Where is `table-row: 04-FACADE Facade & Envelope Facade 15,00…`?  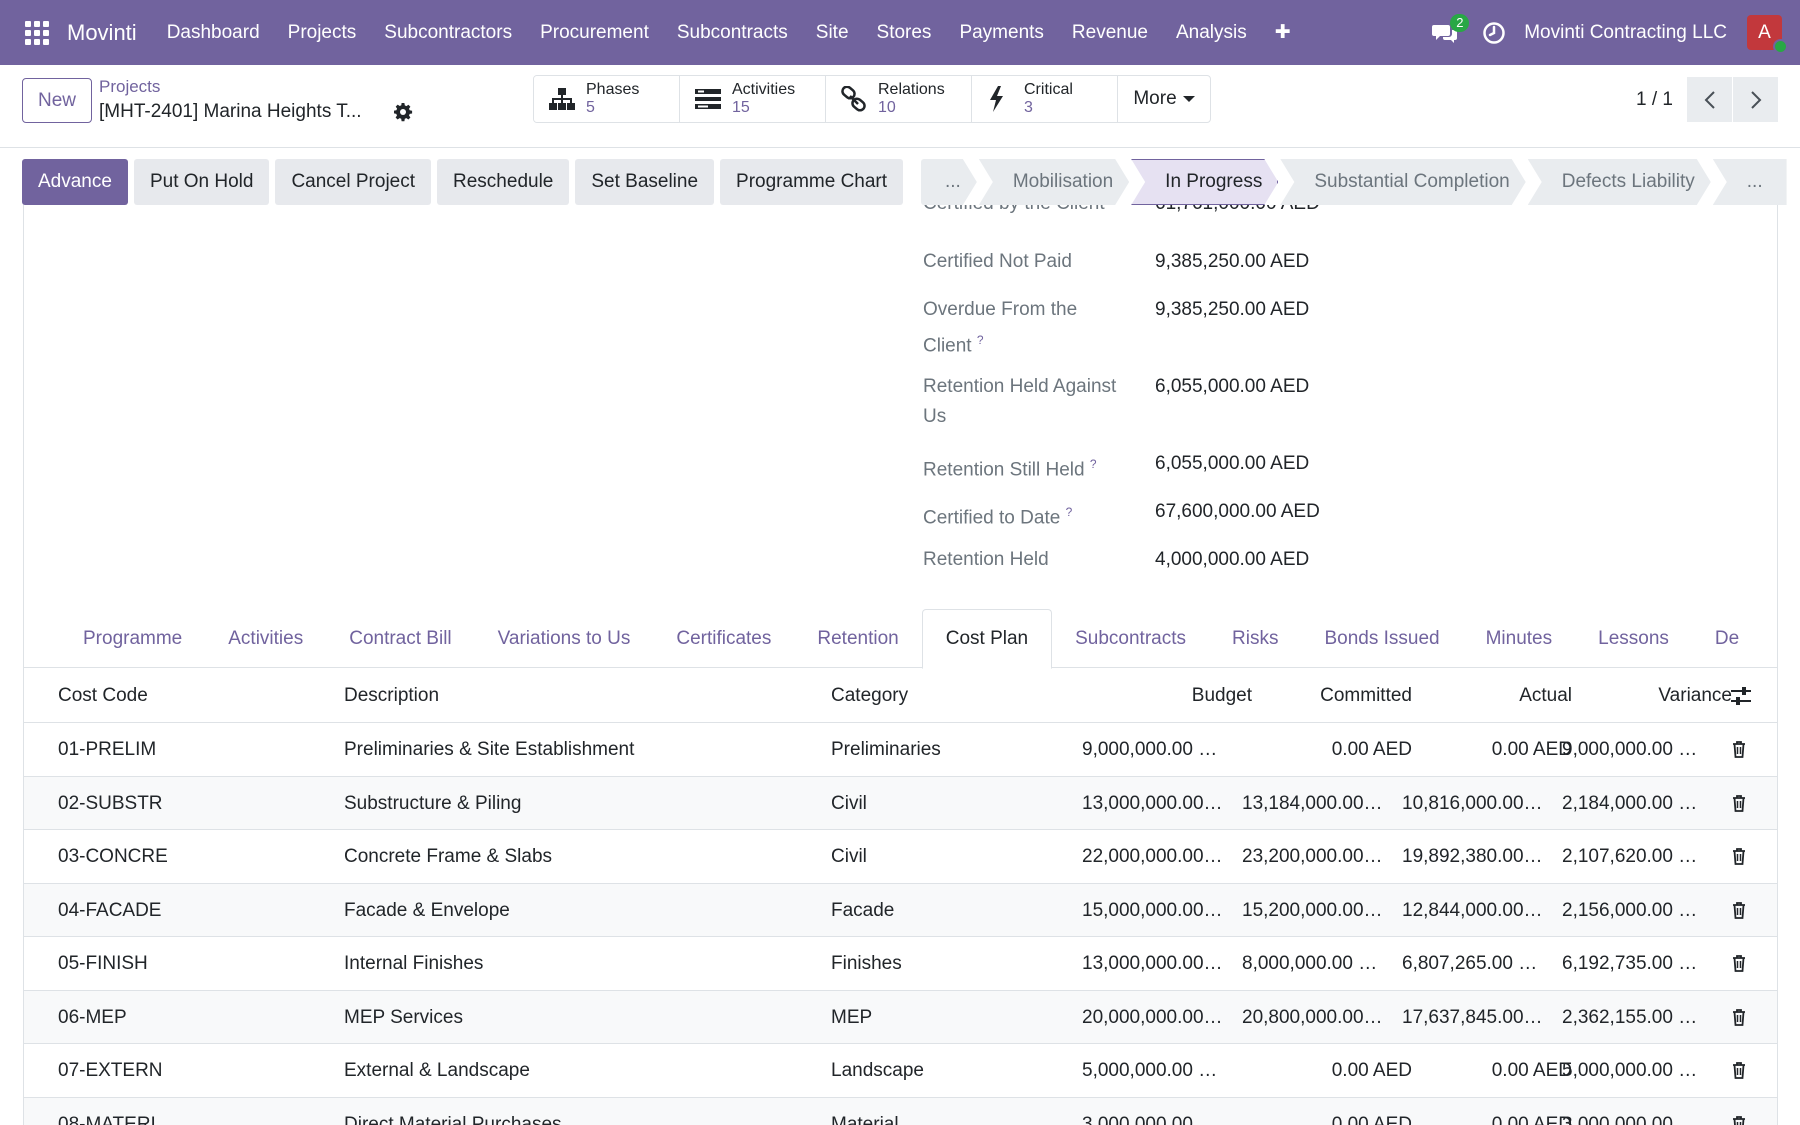
table-row: 04-FACADE Facade & Envelope Facade 15,00… is located at coordinates (900, 910).